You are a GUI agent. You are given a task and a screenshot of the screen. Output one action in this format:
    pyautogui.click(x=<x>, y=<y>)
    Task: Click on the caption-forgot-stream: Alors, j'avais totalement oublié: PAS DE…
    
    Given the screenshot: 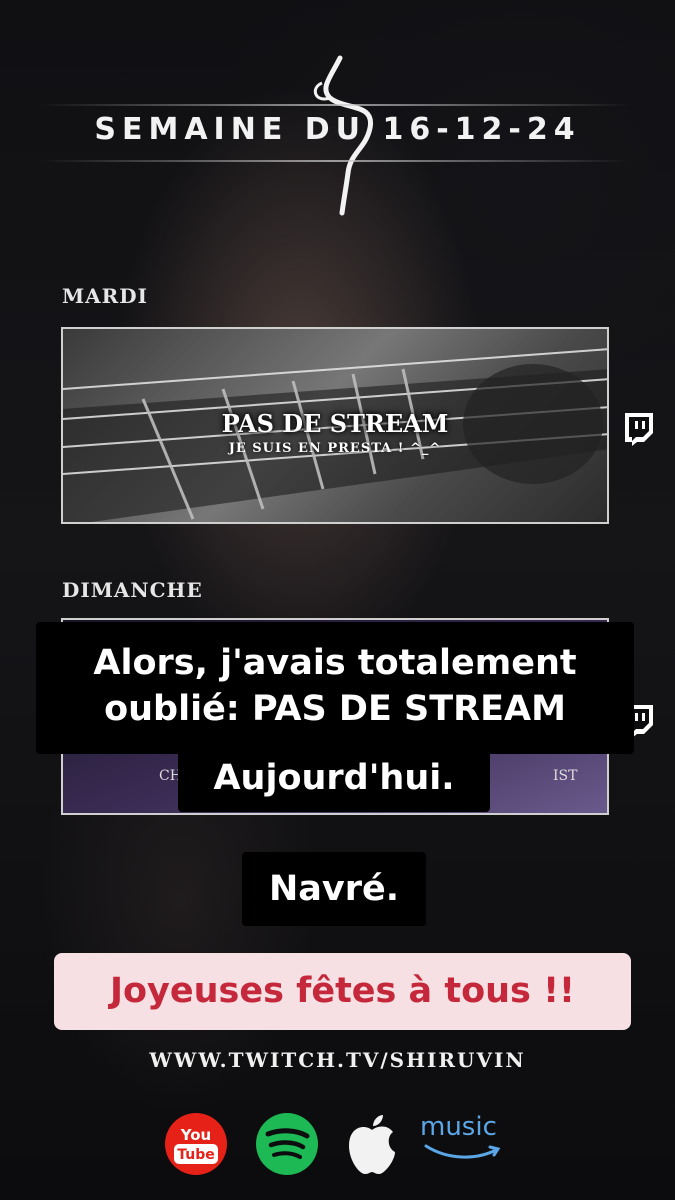 What is the action you would take?
    pyautogui.click(x=335, y=688)
    